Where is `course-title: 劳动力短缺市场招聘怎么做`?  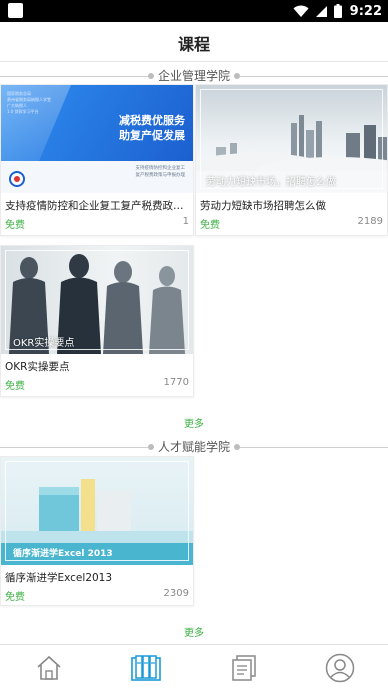
course-title: 劳动力短缺市场招聘怎么做 is located at coordinates (263, 206).